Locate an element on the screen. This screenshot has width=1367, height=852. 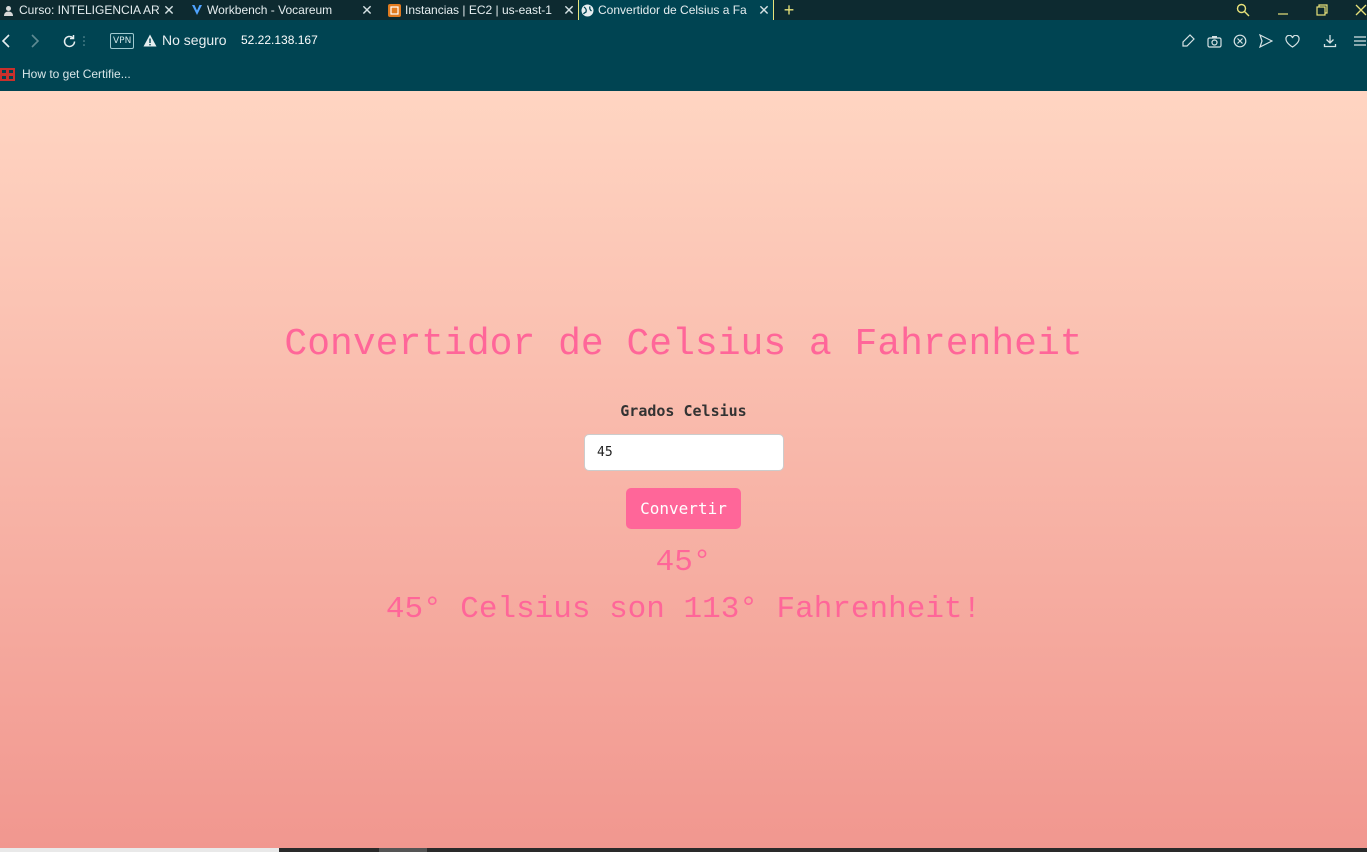
convert-button: Convertir is located at coordinates (683, 508).